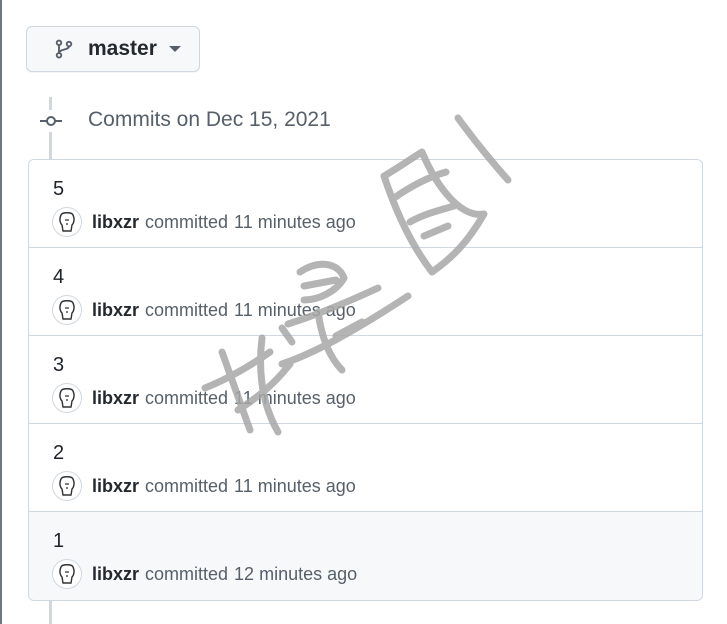 The image size is (727, 624). I want to click on commit-title-link: 4, so click(58, 277).